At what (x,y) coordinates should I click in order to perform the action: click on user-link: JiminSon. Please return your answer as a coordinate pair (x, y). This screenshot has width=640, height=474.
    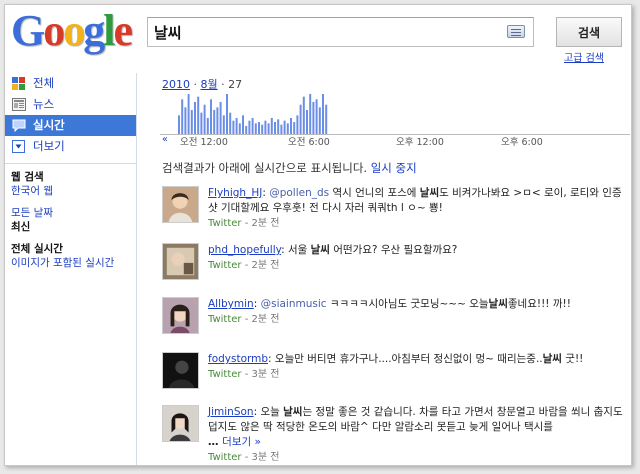
    Looking at the image, I should click on (231, 412).